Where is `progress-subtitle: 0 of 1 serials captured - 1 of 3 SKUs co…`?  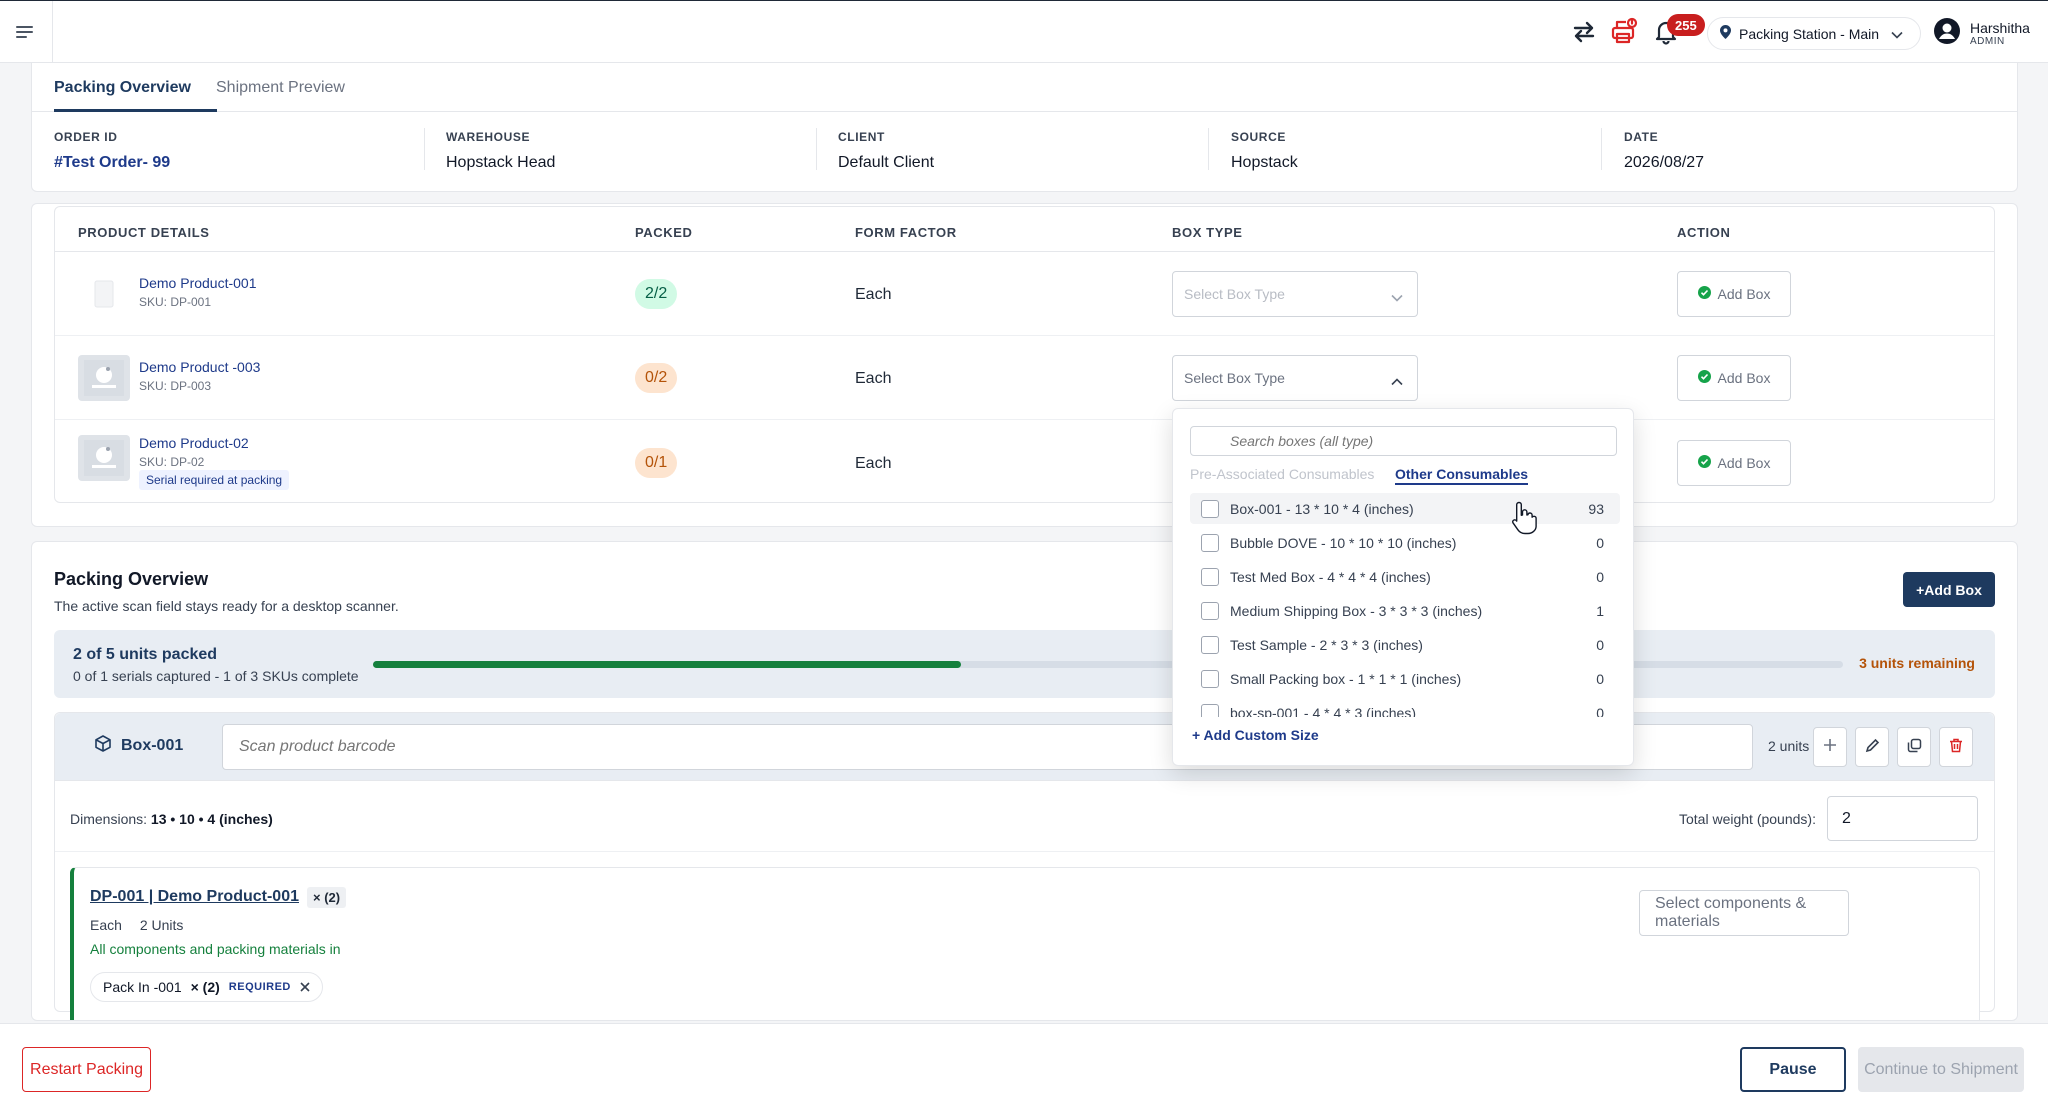 progress-subtitle: 0 of 1 serials captured - 1 of 3 SKUs co… is located at coordinates (216, 676).